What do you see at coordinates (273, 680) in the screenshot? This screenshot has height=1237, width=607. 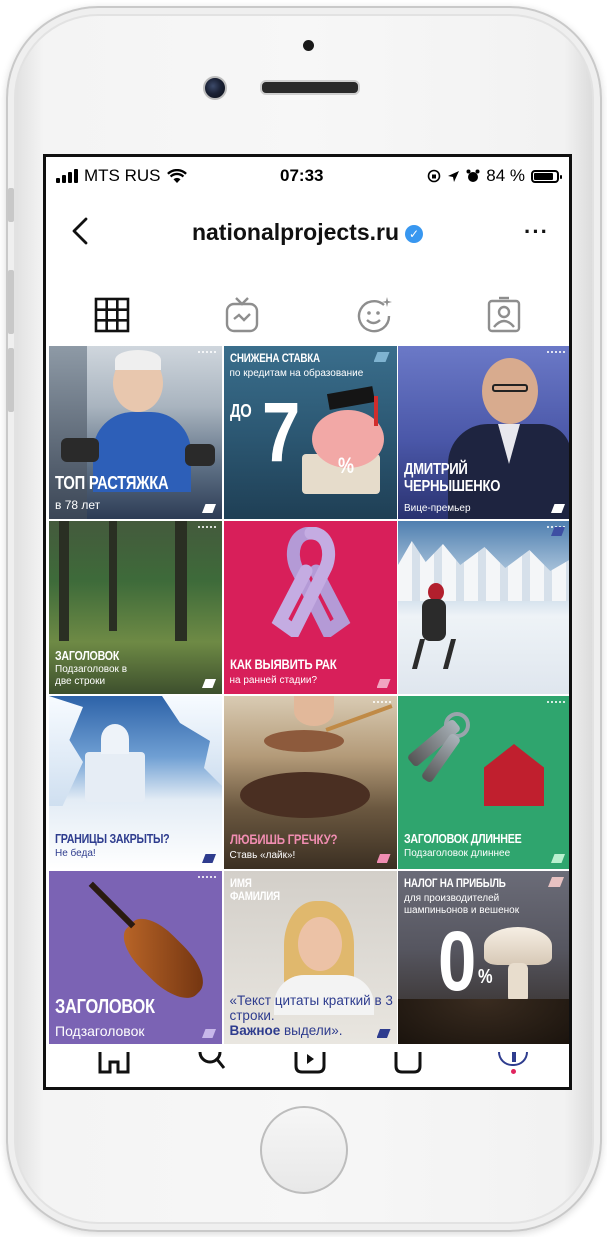 I see `post-subtitle: на ранней стадии?` at bounding box center [273, 680].